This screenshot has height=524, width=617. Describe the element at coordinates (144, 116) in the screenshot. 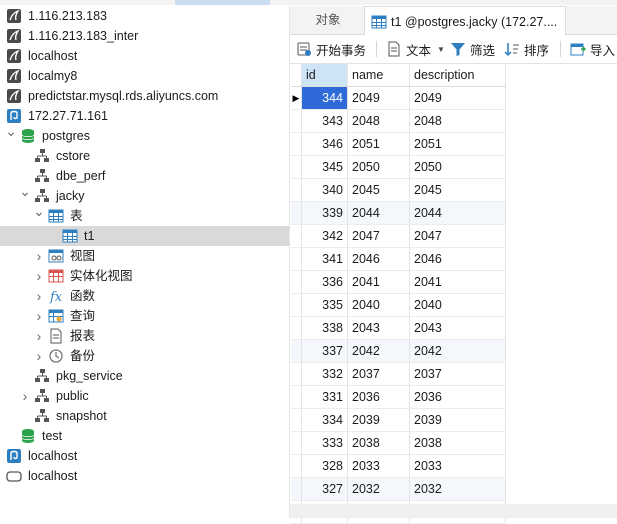

I see `sidebar-item: 172.27.71.161` at that location.